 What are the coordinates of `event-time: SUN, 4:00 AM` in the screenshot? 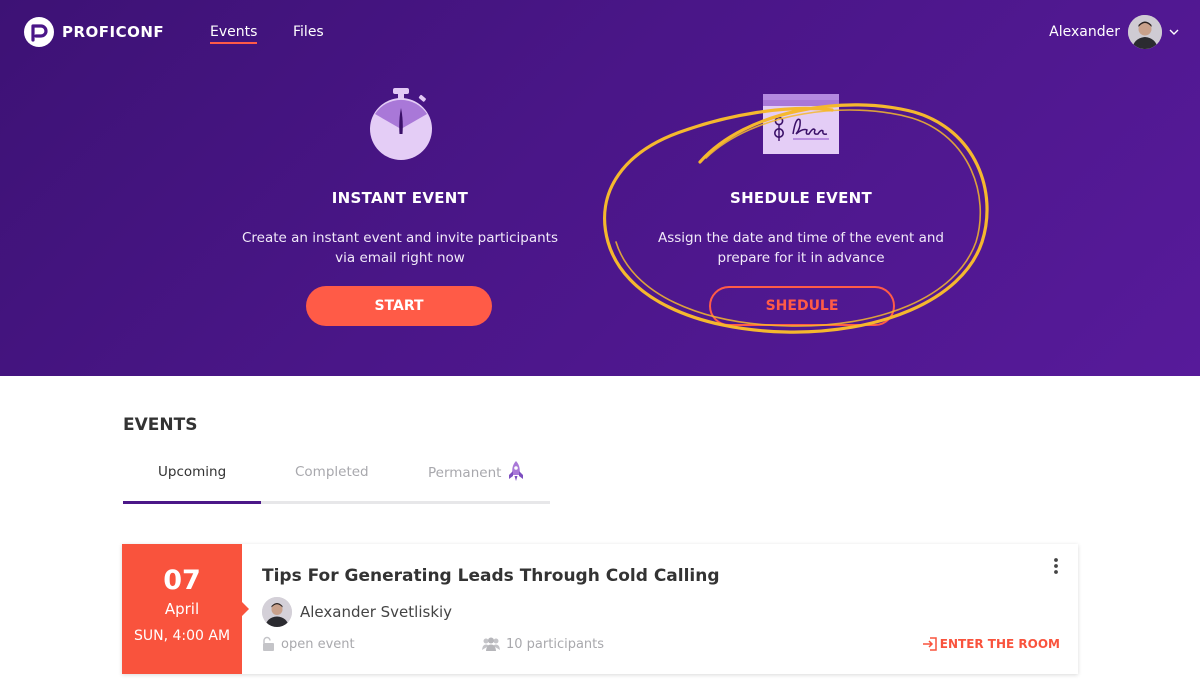 It's located at (182, 636).